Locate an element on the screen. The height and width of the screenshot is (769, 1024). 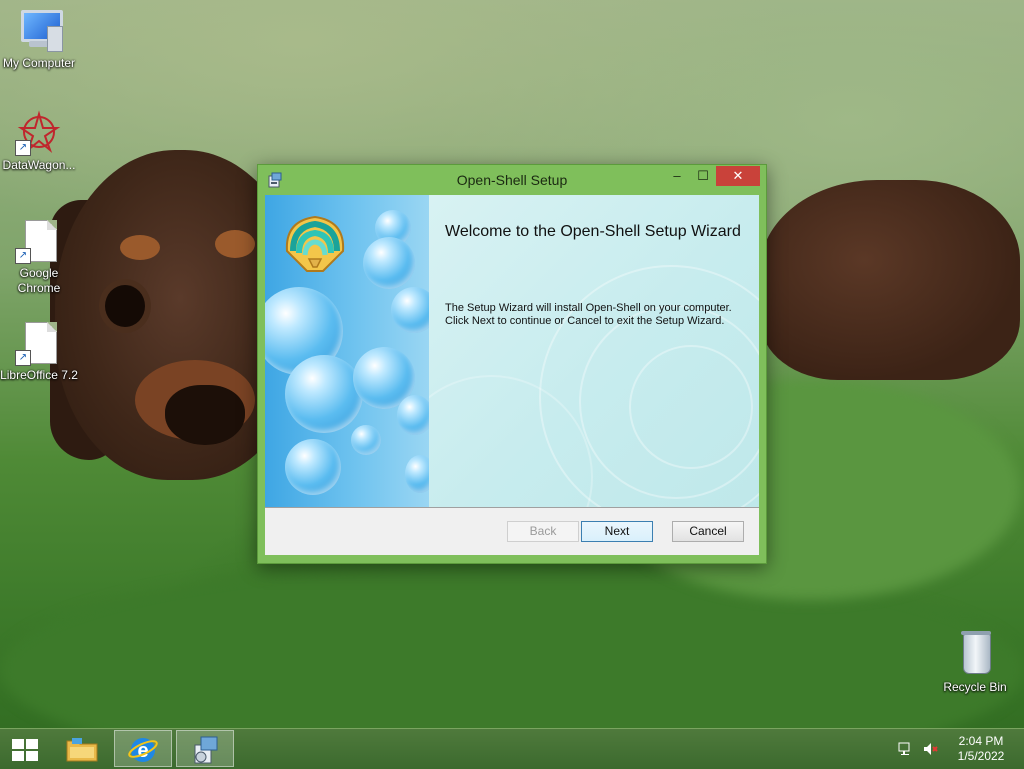
windows-logo-icon is located at coordinates (25, 750).